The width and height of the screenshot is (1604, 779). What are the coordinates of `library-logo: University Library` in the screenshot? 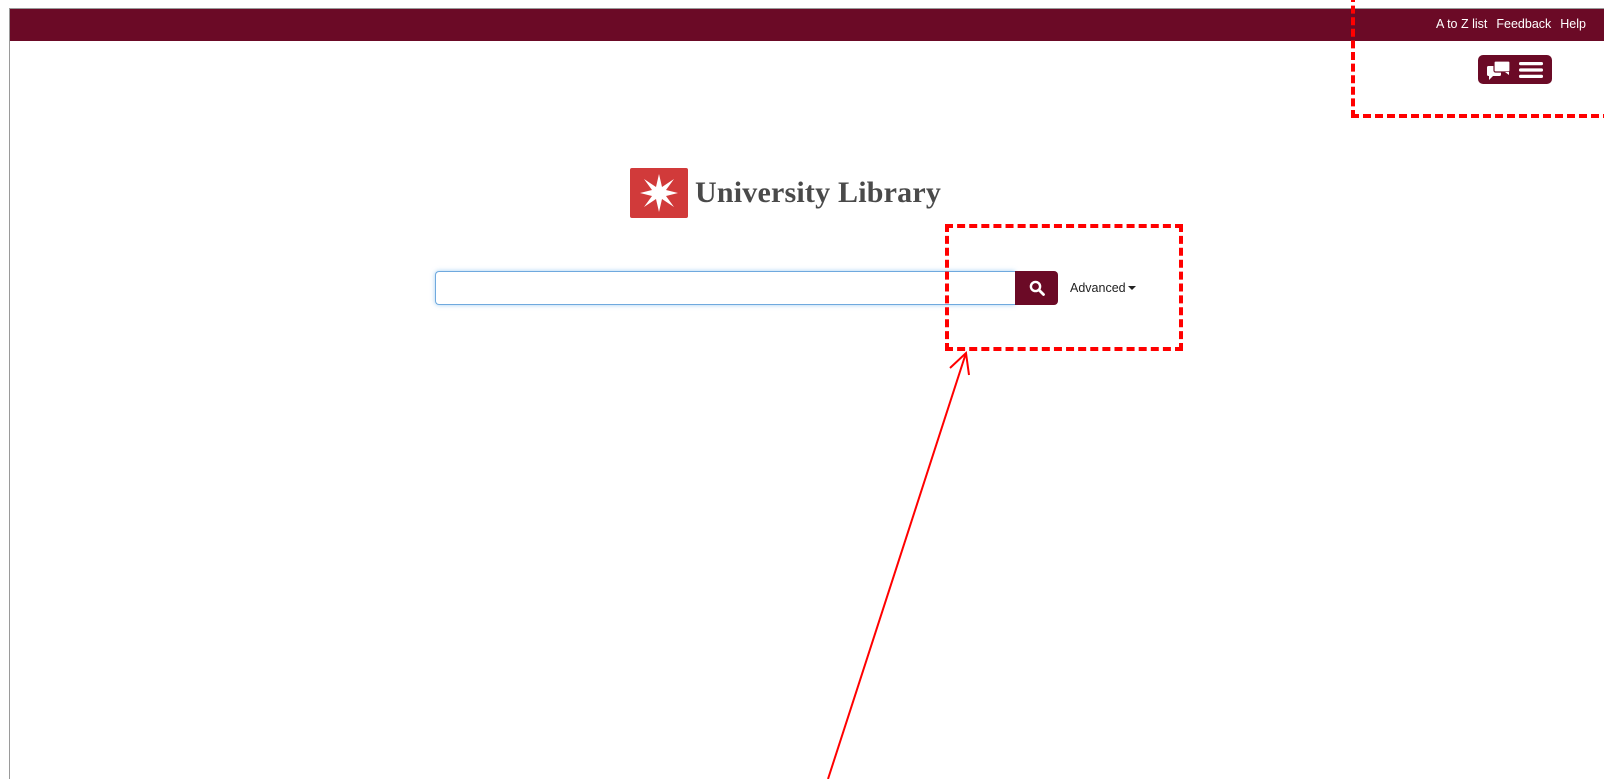 It's located at (785, 193).